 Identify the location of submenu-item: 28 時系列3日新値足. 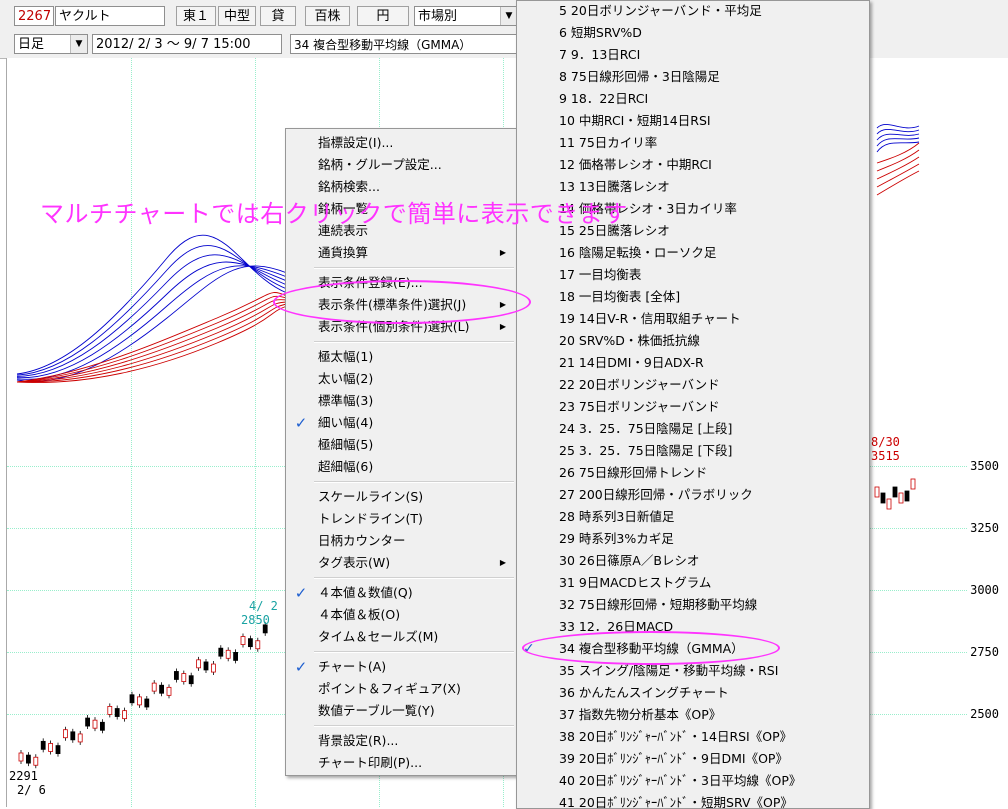
(711, 517).